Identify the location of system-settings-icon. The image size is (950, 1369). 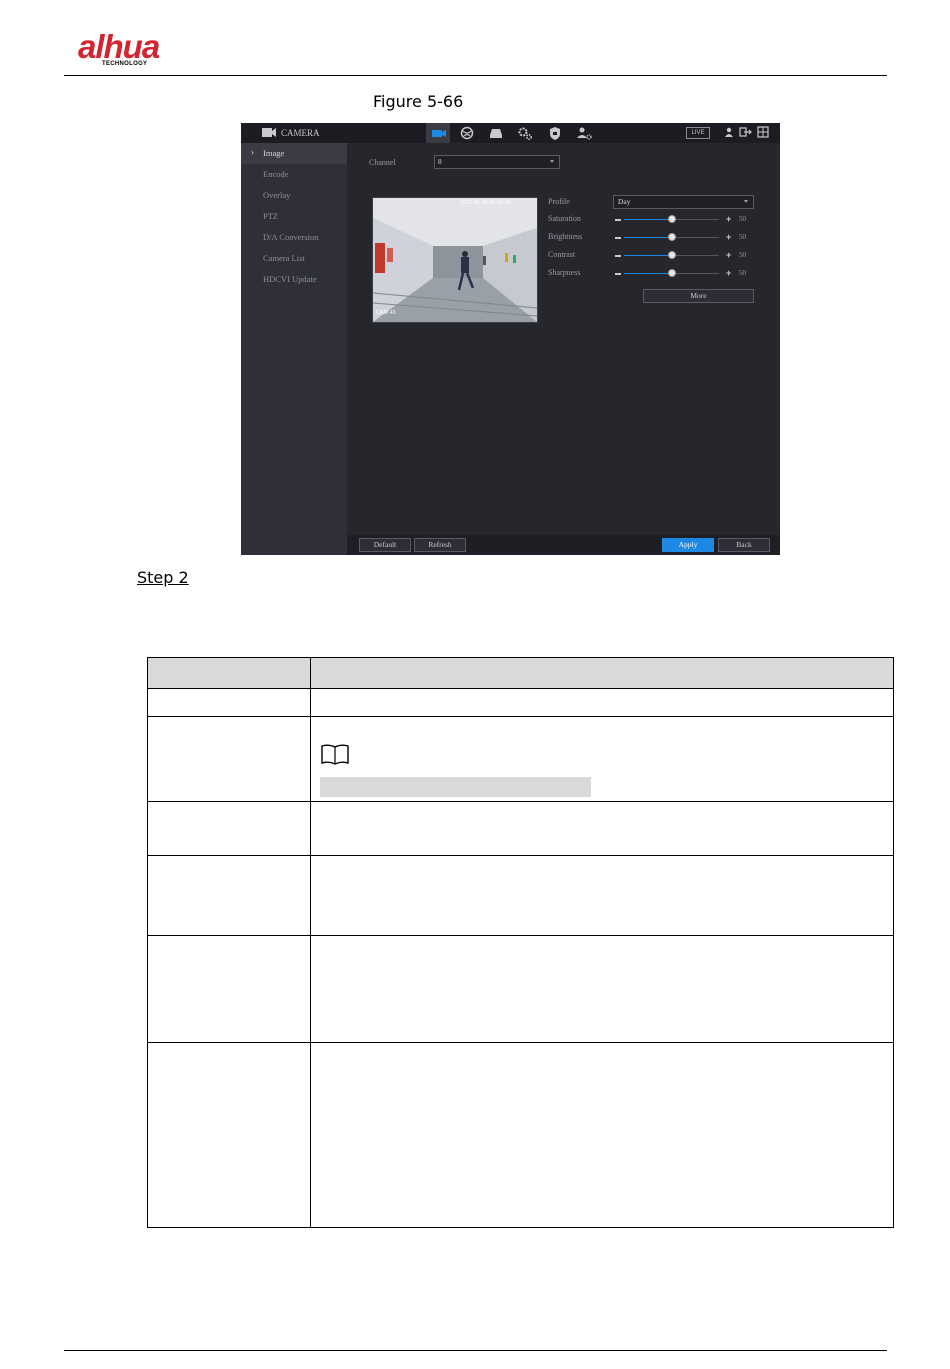
(525, 133).